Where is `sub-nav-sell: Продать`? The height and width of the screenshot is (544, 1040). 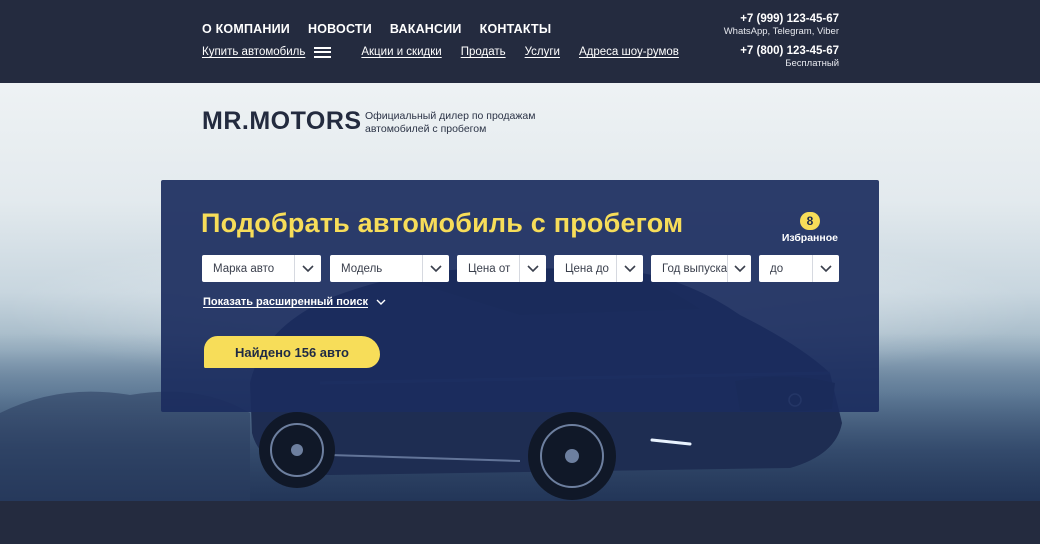
sub-nav-sell: Продать is located at coordinates (483, 52).